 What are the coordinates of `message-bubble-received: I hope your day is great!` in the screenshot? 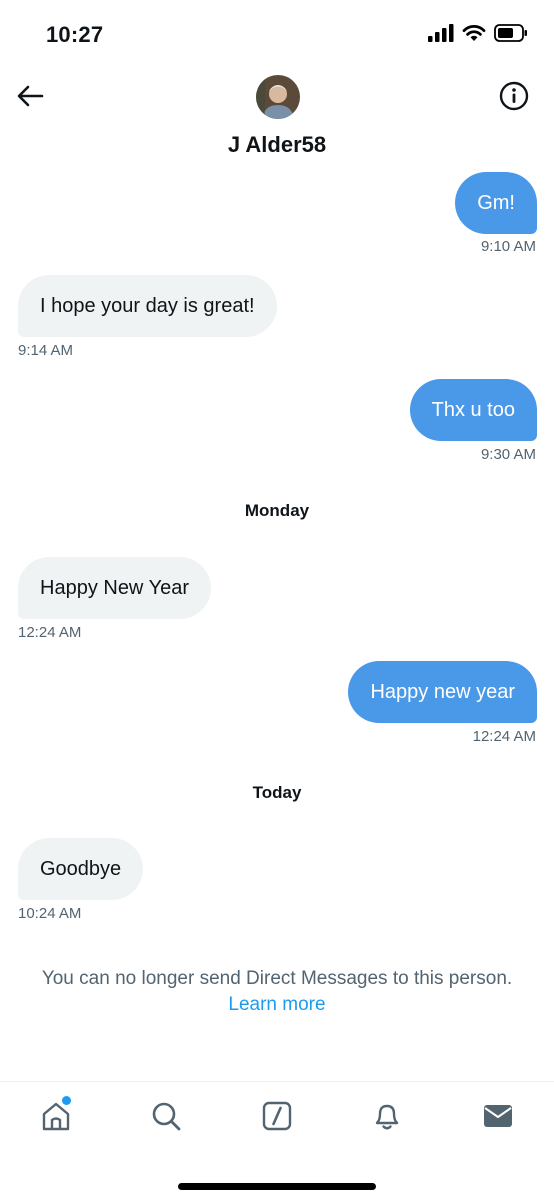 It's located at (147, 306).